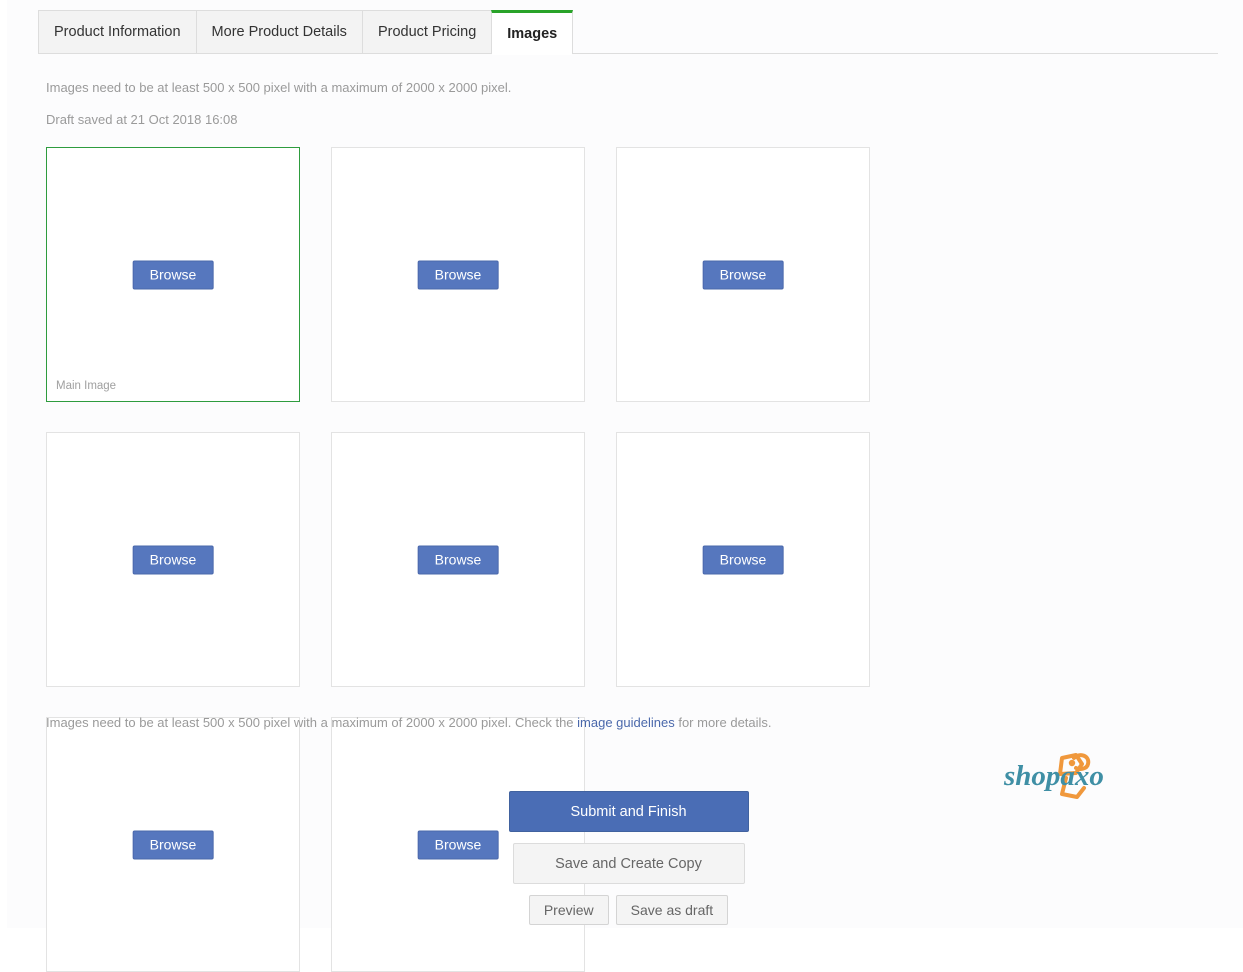 The height and width of the screenshot is (972, 1243). I want to click on tab-more-product-details: More Product Details, so click(278, 31).